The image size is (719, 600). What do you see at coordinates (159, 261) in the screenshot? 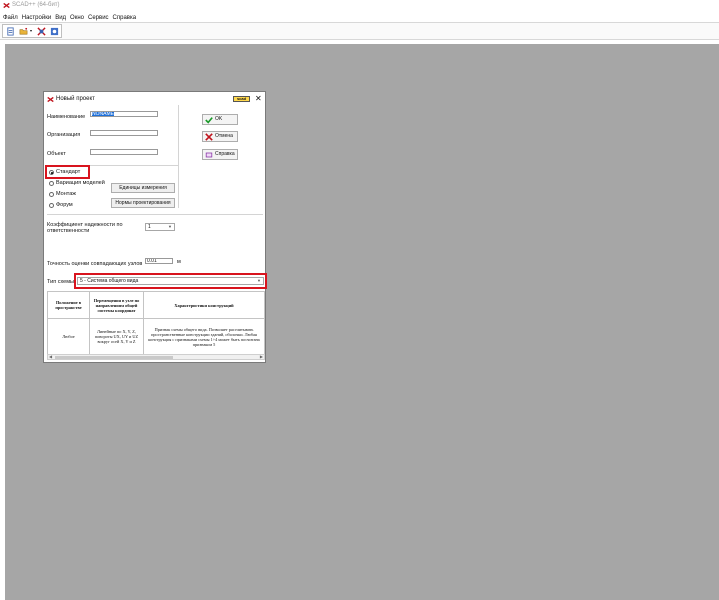
I see `accuracy-field: 0.01` at bounding box center [159, 261].